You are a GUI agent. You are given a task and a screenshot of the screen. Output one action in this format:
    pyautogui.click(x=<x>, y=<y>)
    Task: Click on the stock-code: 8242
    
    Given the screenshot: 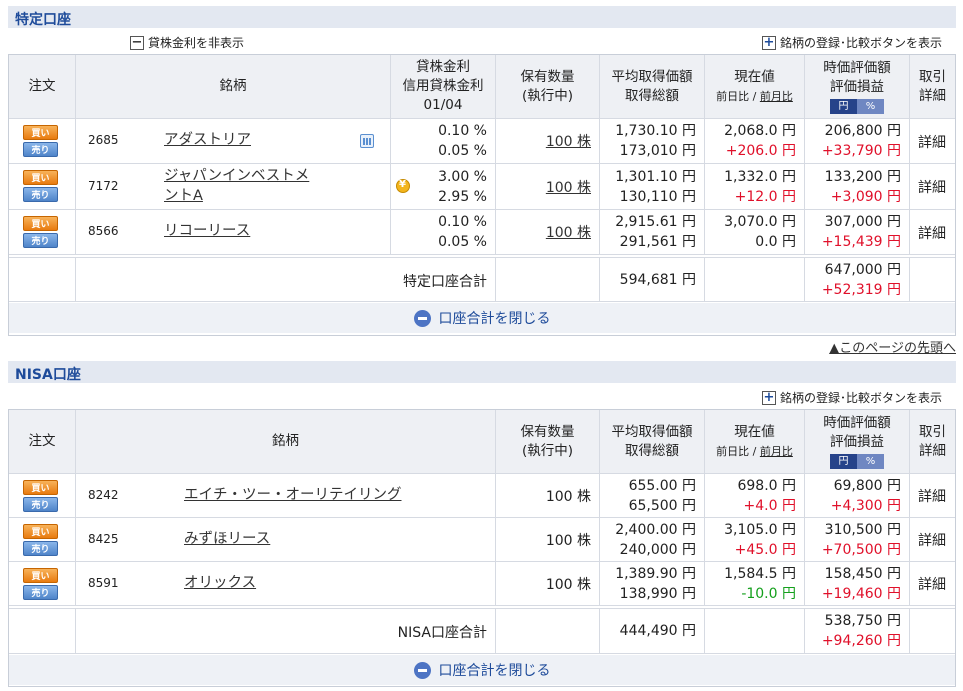 What is the action you would take?
    pyautogui.click(x=103, y=495)
    